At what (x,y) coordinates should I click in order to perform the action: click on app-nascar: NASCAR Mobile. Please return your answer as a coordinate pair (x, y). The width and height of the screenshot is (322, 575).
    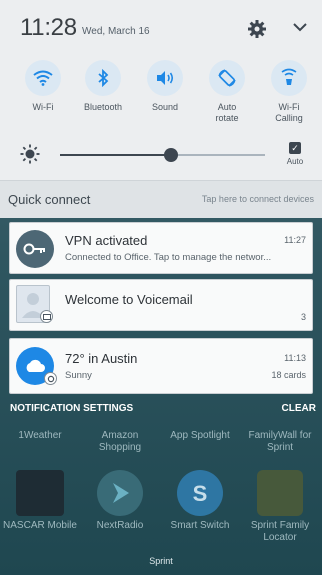
    Looking at the image, I should click on (40, 501).